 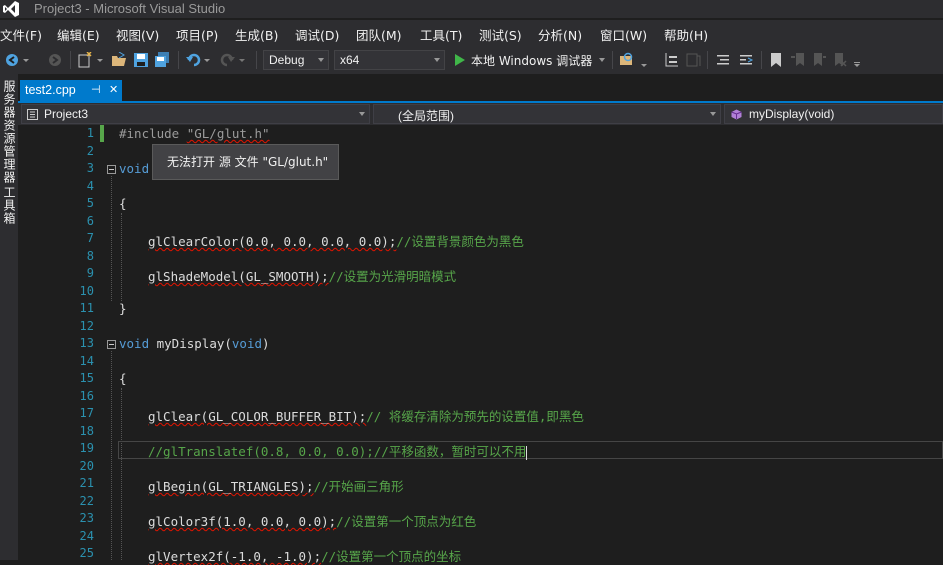 I want to click on menu-tools: 工具(T), so click(x=441, y=34).